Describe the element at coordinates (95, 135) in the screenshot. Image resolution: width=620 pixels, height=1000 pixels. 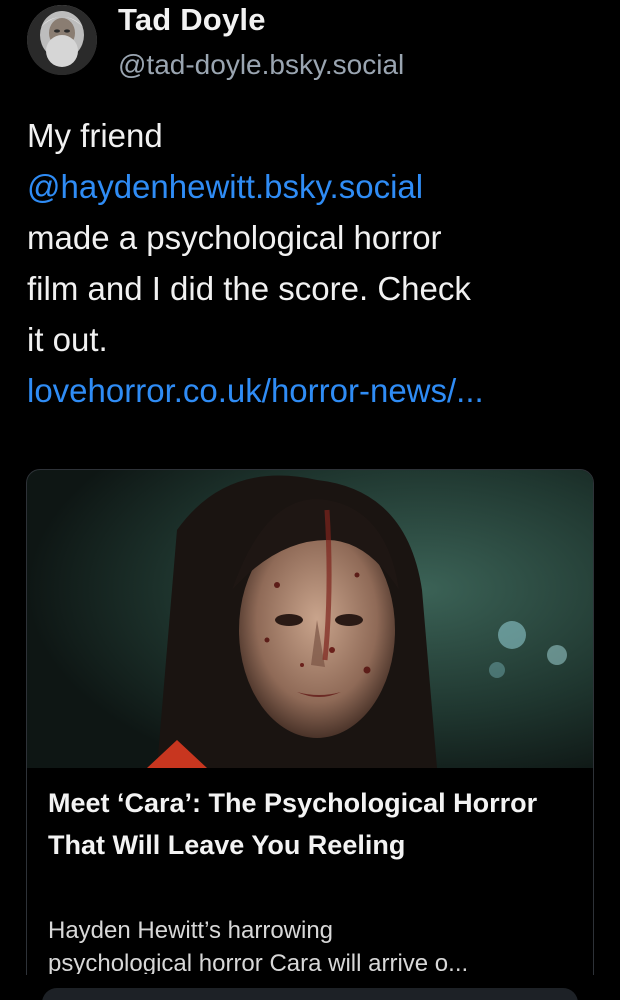
I see `post-text-line: My friend` at that location.